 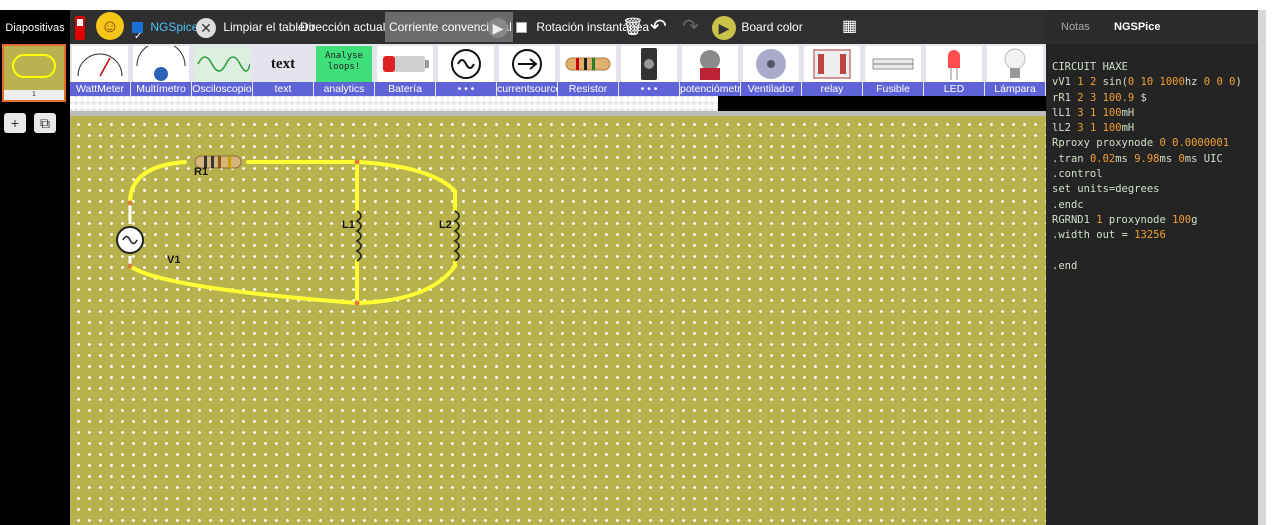 I want to click on board-color-button: ▶ Board color, so click(x=757, y=27).